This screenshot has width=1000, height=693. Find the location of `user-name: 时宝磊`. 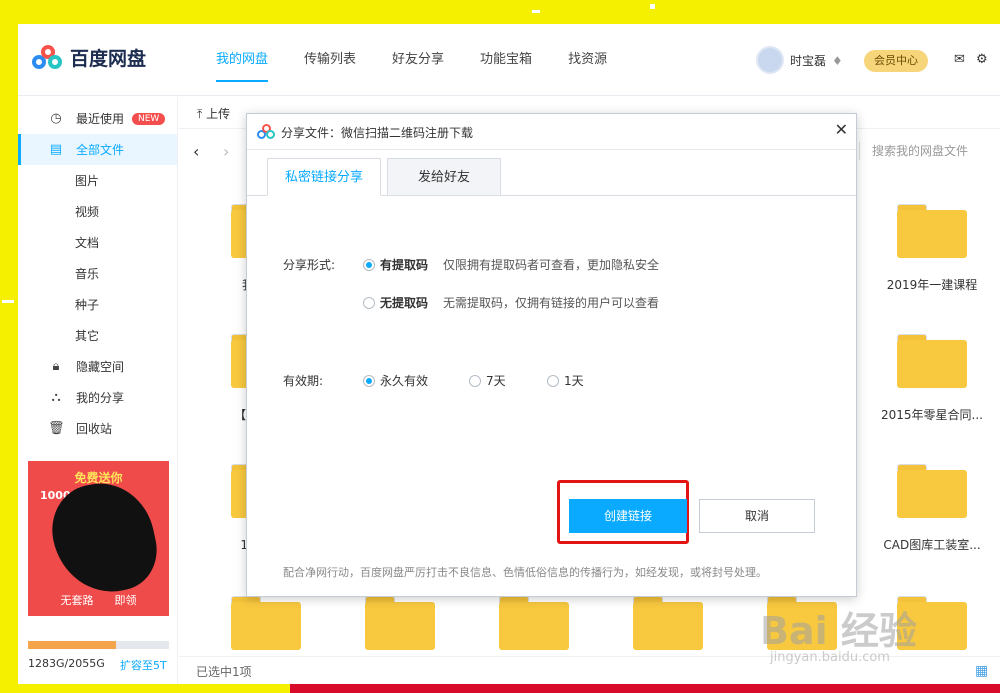

user-name: 时宝磊 is located at coordinates (808, 60).